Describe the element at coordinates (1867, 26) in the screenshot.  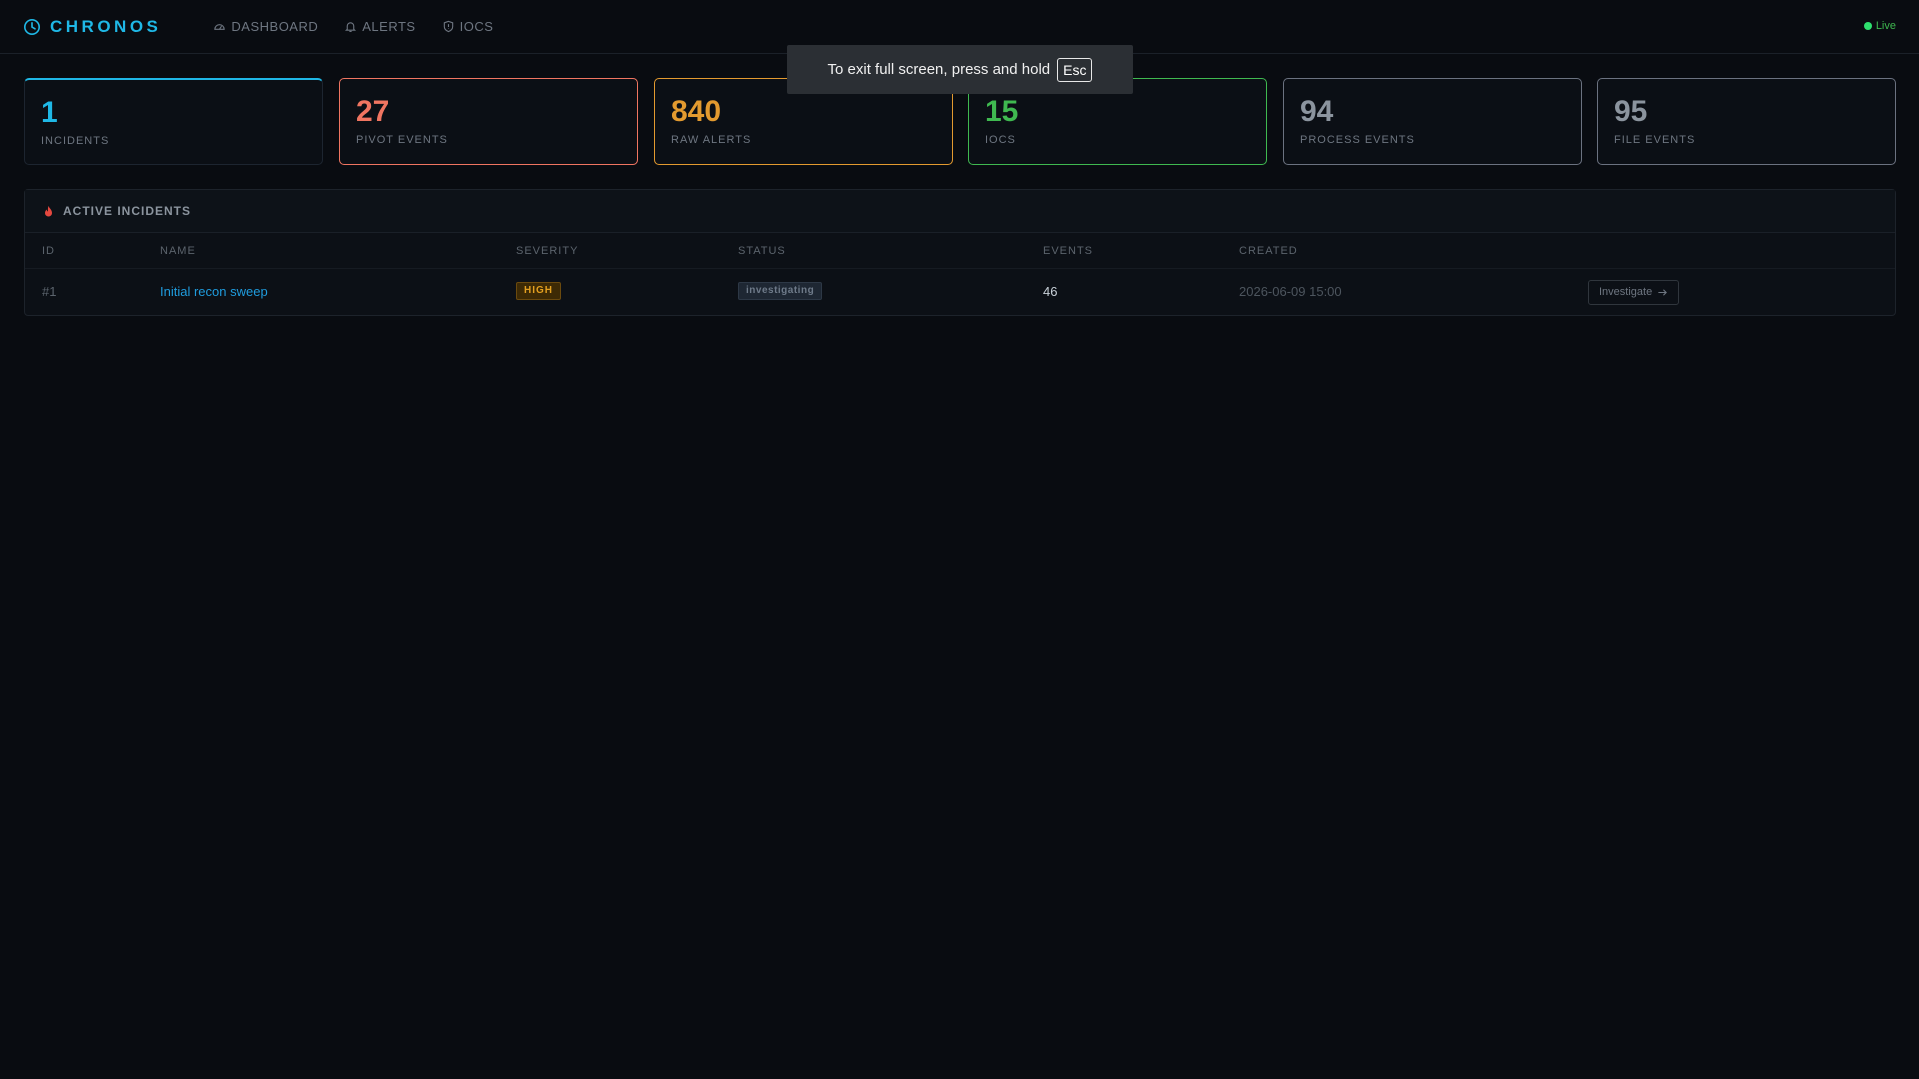
I see `live-dot-icon` at that location.